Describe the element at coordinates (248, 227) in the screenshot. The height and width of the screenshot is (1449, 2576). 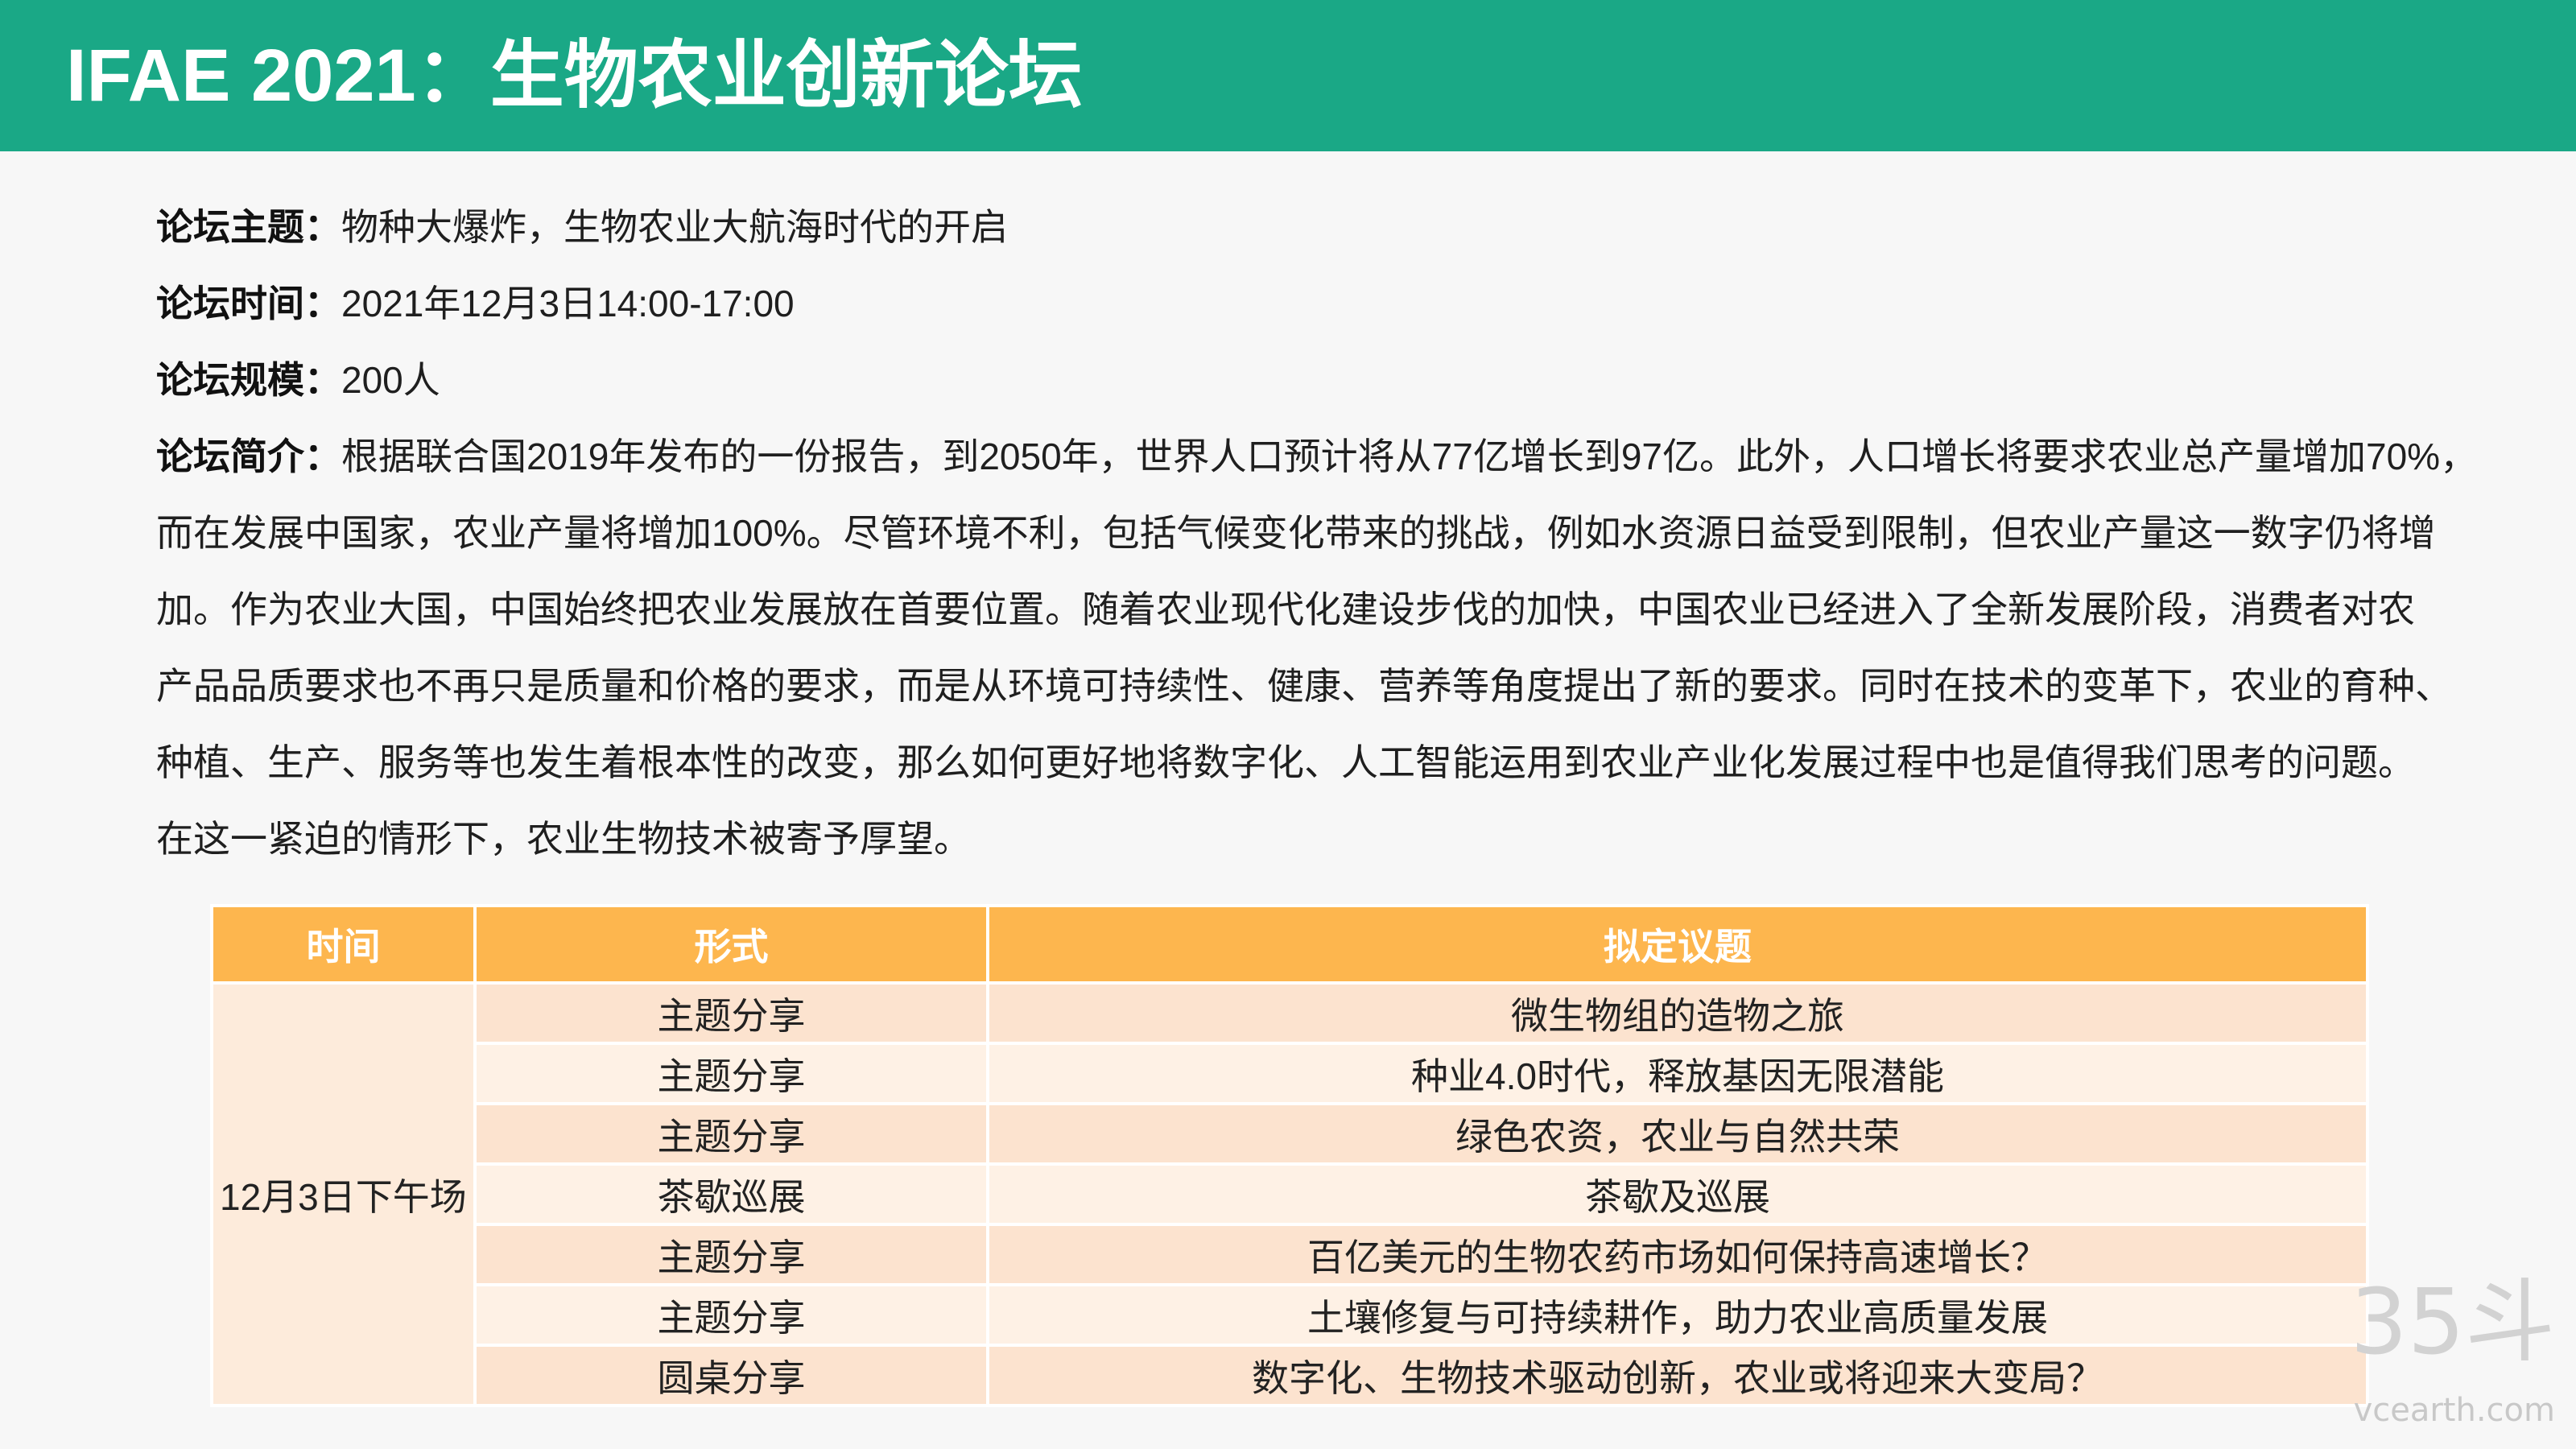
I see `forum-theme-label: 论坛主题：` at that location.